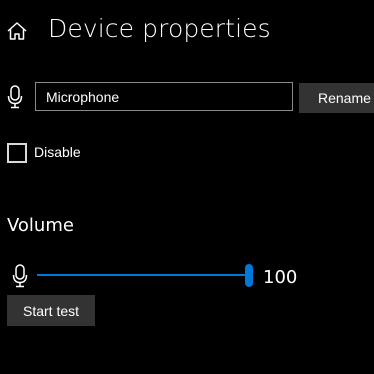 Image resolution: width=374 pixels, height=374 pixels. Describe the element at coordinates (40, 225) in the screenshot. I see `volume-heading: Volume` at that location.